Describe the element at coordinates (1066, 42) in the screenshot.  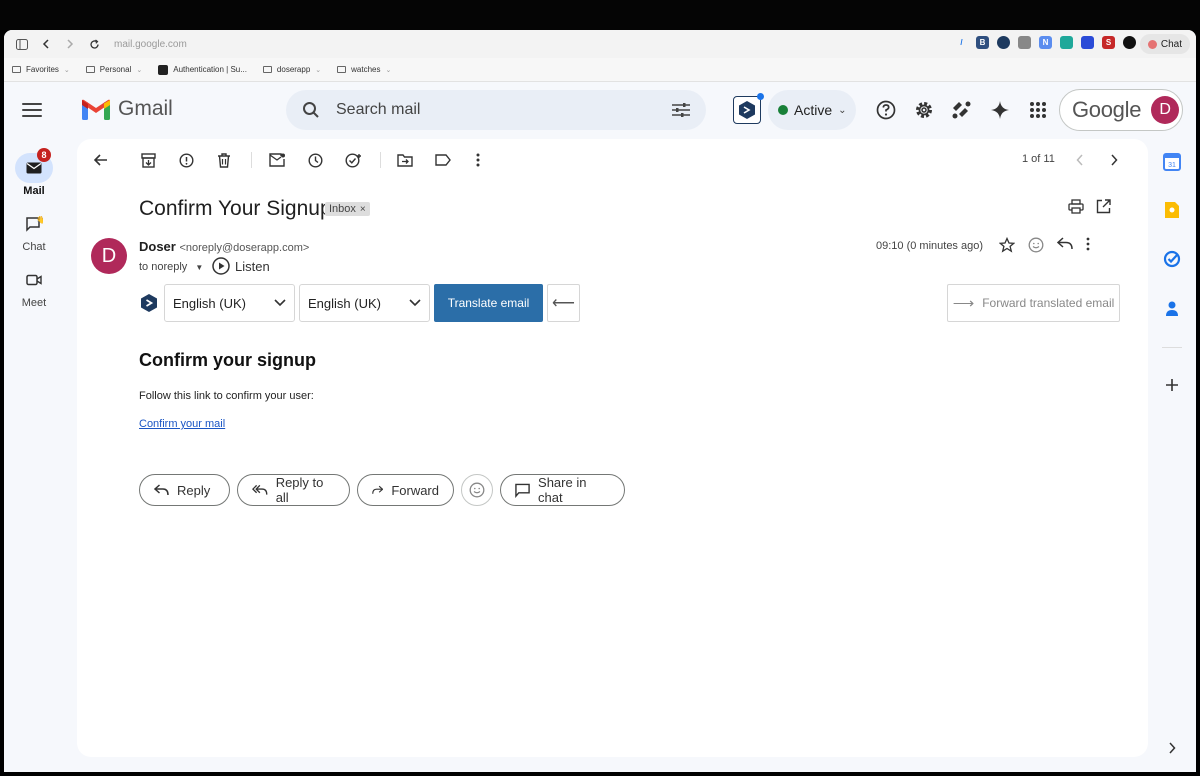
I see `teal-extension-icon` at that location.